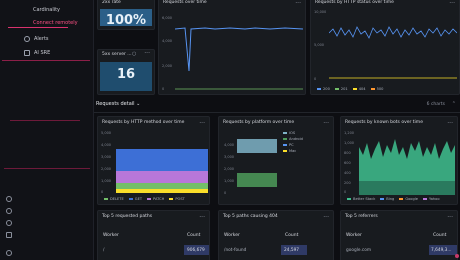 The height and width of the screenshot is (260, 460). What do you see at coordinates (27, 53) in the screenshot?
I see `ai-icon` at bounding box center [27, 53].